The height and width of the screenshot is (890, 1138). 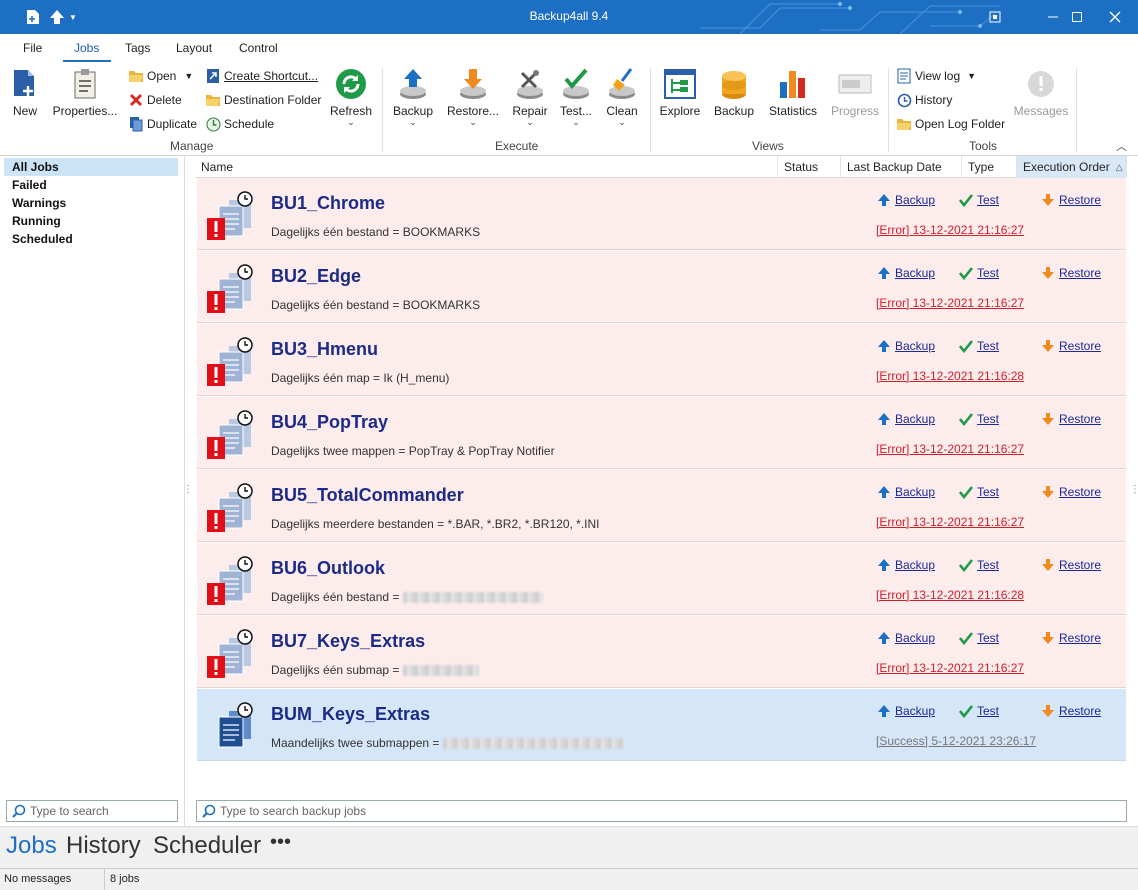 I want to click on explore-view-button: Explore, so click(x=680, y=92).